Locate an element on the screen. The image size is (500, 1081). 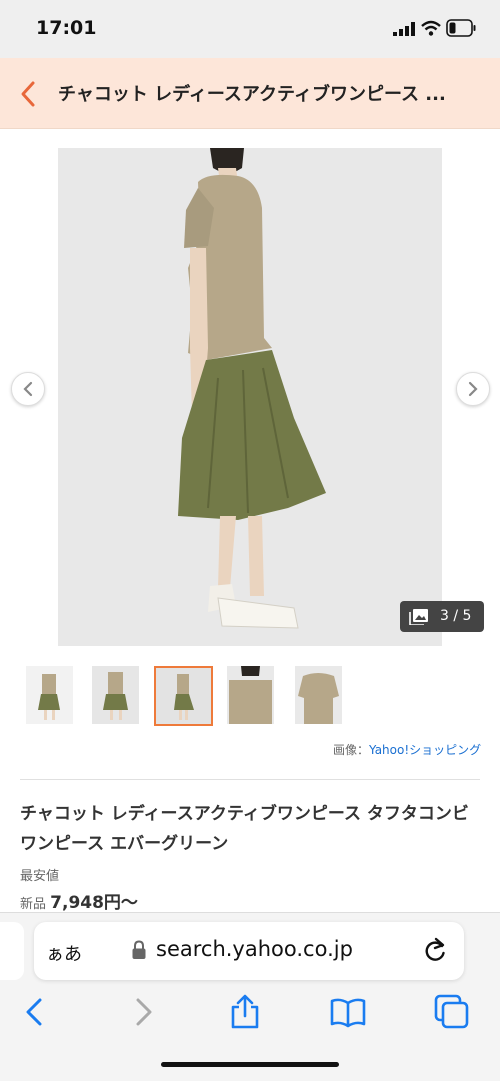
bookmarks-icon is located at coordinates (348, 1012).